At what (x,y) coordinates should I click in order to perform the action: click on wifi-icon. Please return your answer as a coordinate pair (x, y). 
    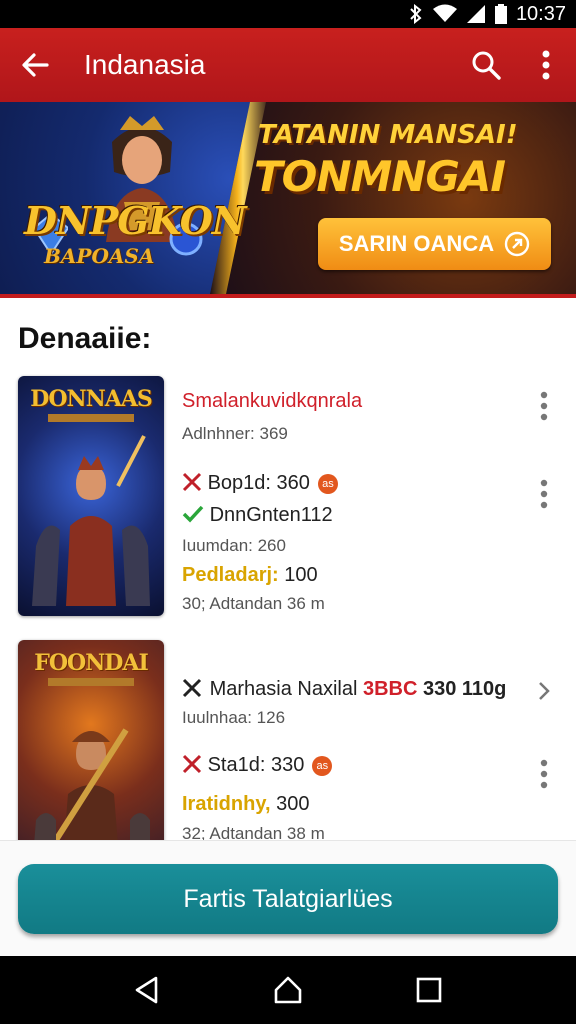
    Looking at the image, I should click on (444, 14).